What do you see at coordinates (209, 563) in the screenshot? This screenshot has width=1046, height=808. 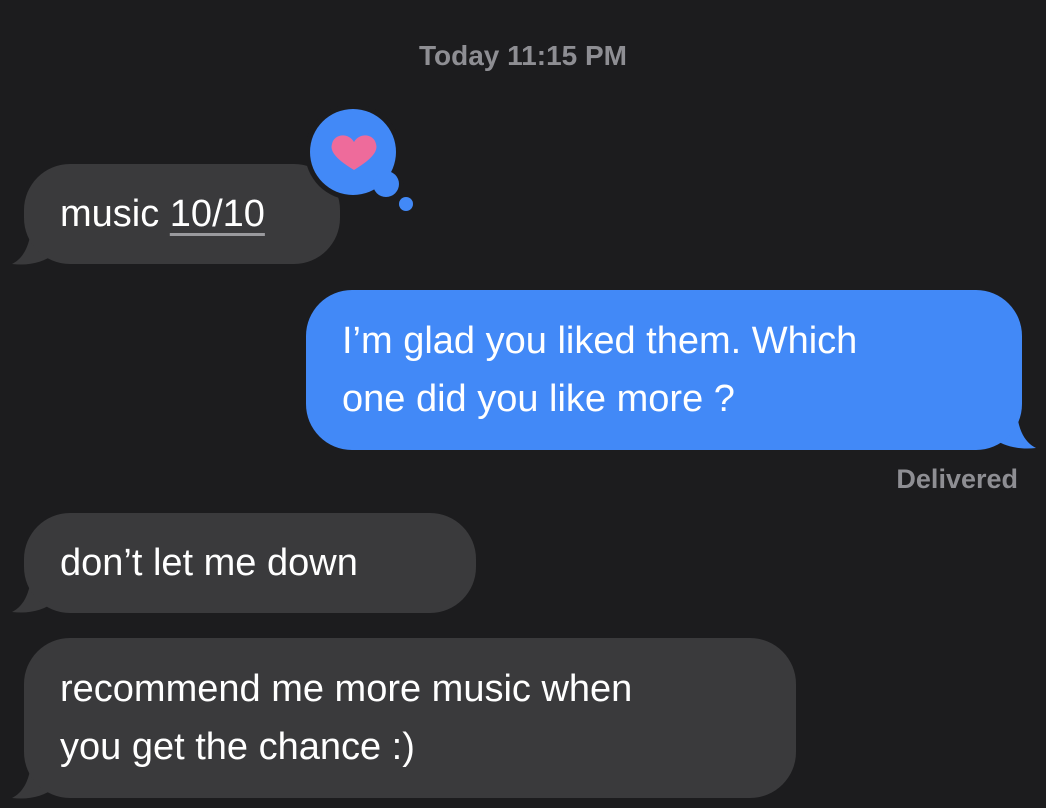 I see `message-text: don’t let me down` at bounding box center [209, 563].